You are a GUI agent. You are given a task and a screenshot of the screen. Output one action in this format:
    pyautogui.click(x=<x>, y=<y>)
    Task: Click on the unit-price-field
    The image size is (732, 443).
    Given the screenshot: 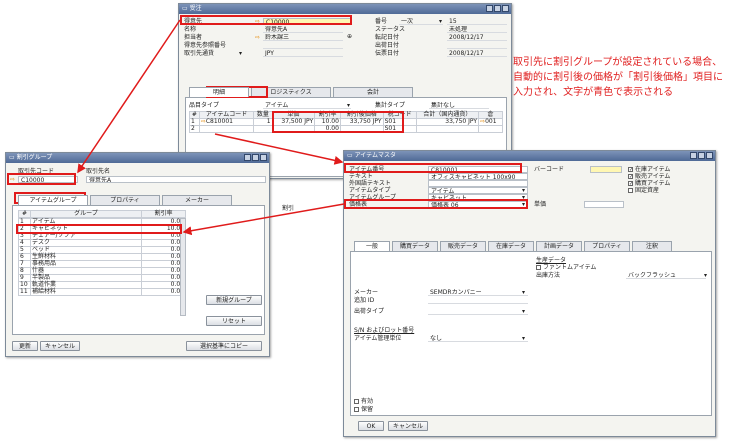 What is the action you would take?
    pyautogui.click(x=604, y=204)
    